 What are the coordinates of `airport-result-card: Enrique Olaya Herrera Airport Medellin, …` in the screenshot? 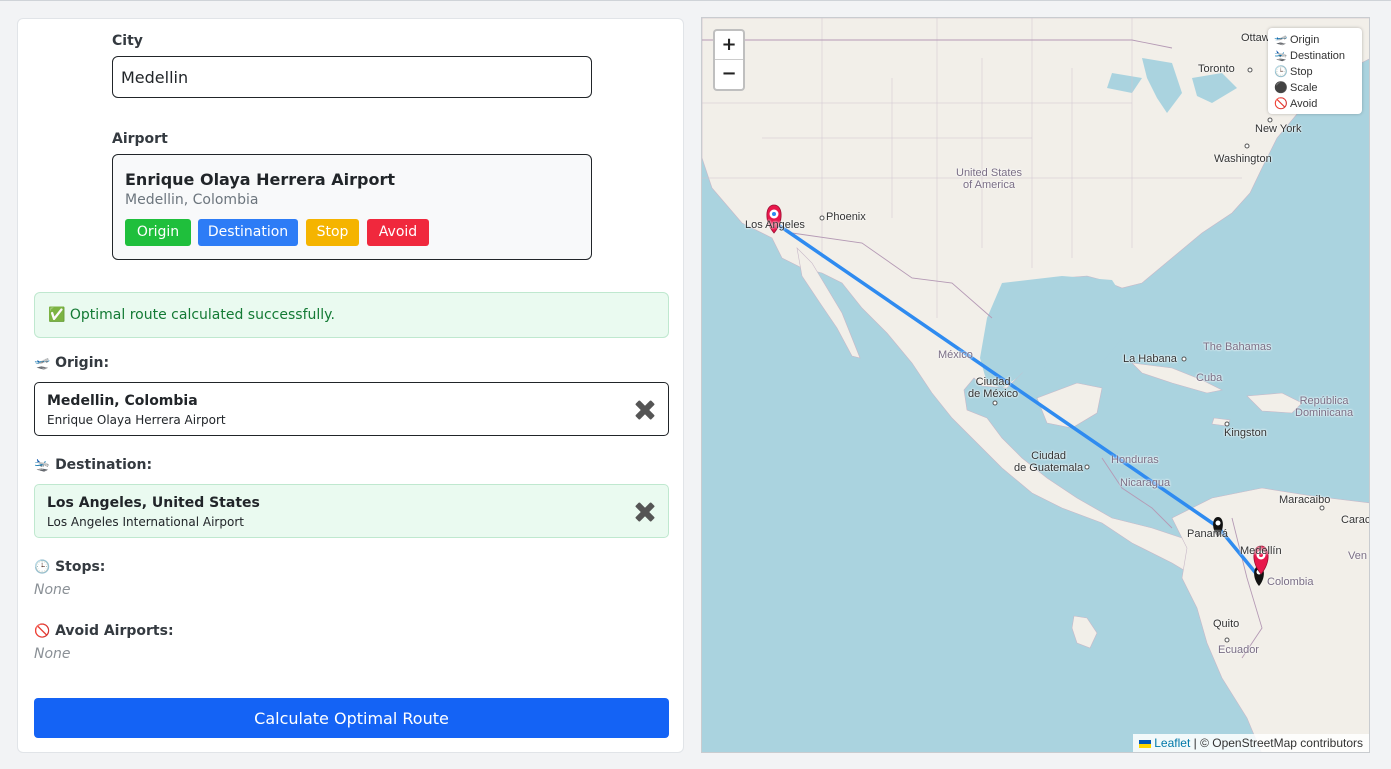 It's located at (352, 207).